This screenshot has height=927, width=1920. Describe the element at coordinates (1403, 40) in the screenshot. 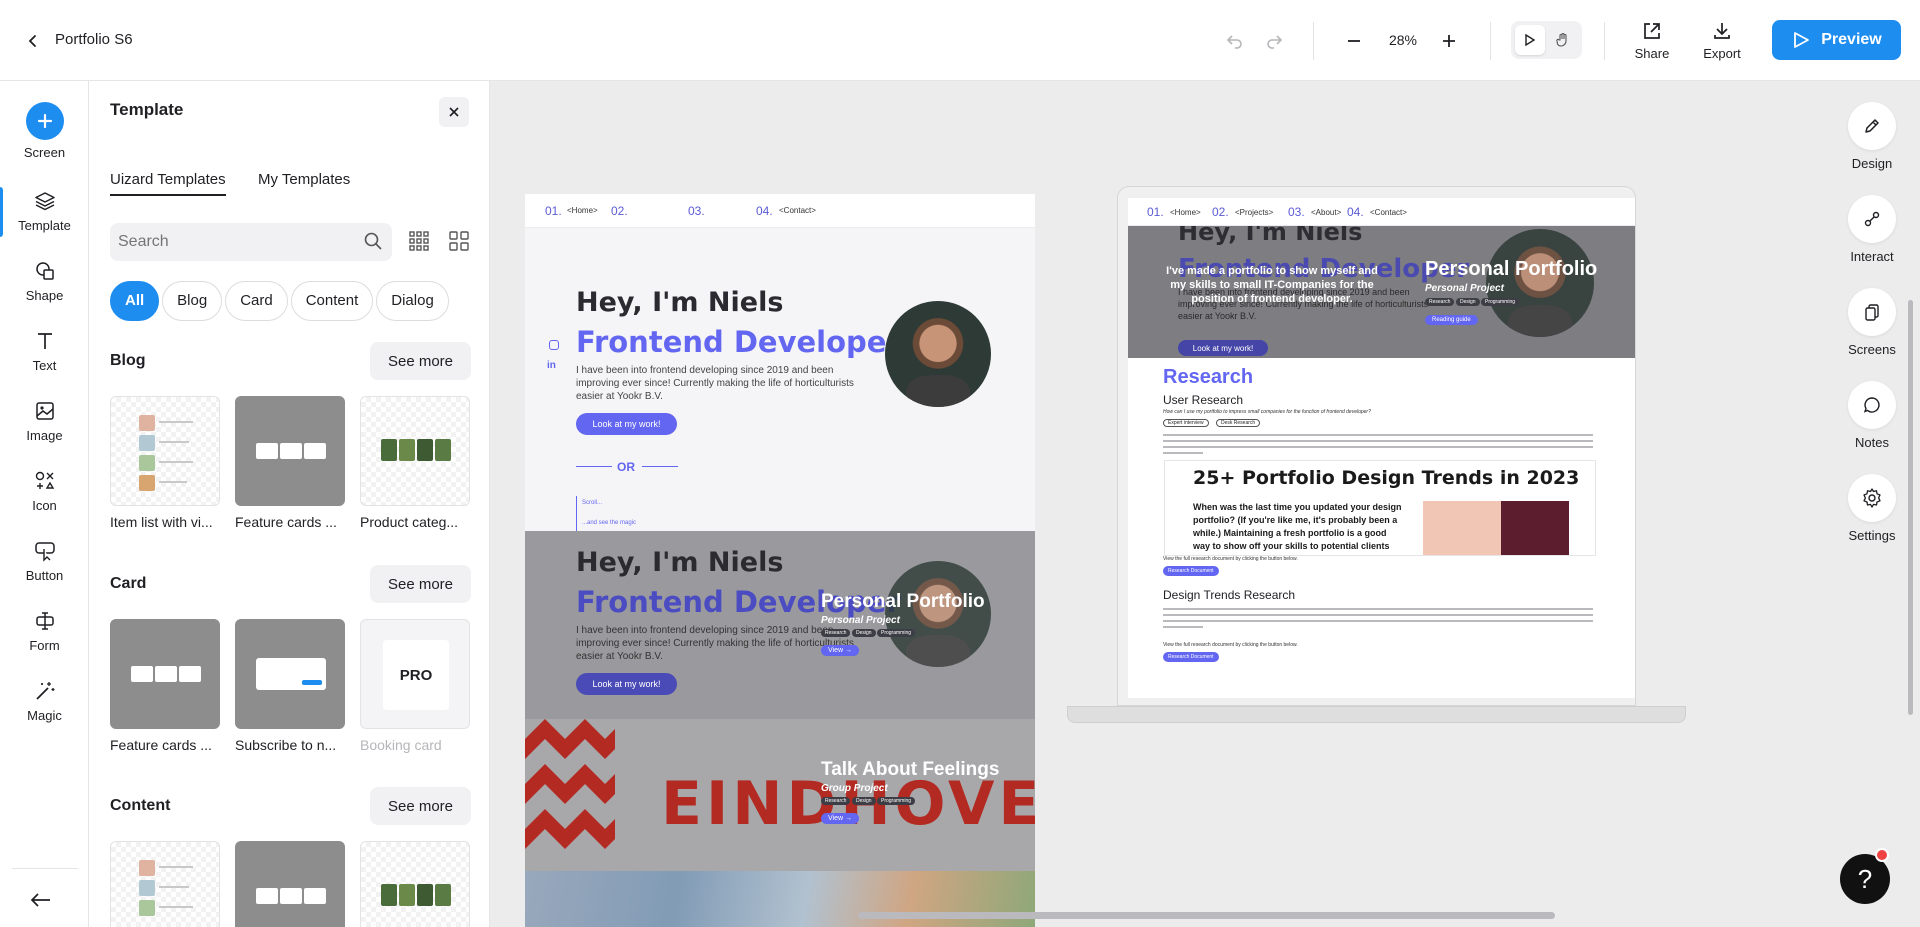

I see `zoom-level: 28%` at that location.